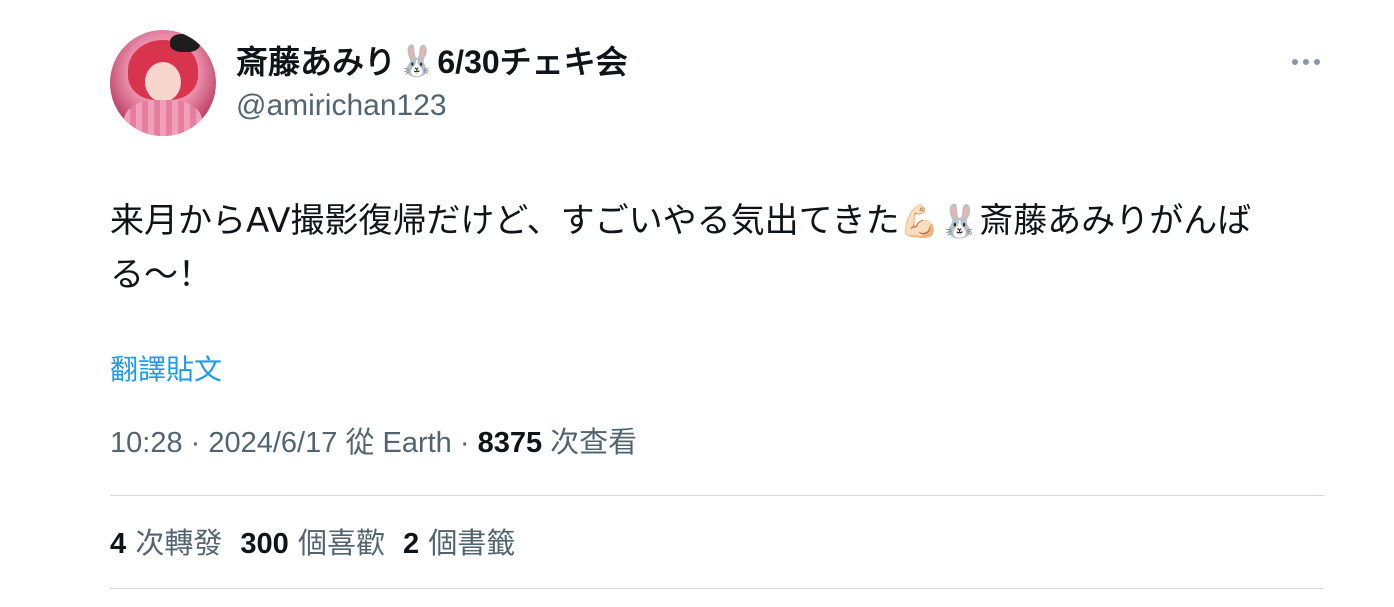  I want to click on reposts-stat: 4 次轉發, so click(166, 543).